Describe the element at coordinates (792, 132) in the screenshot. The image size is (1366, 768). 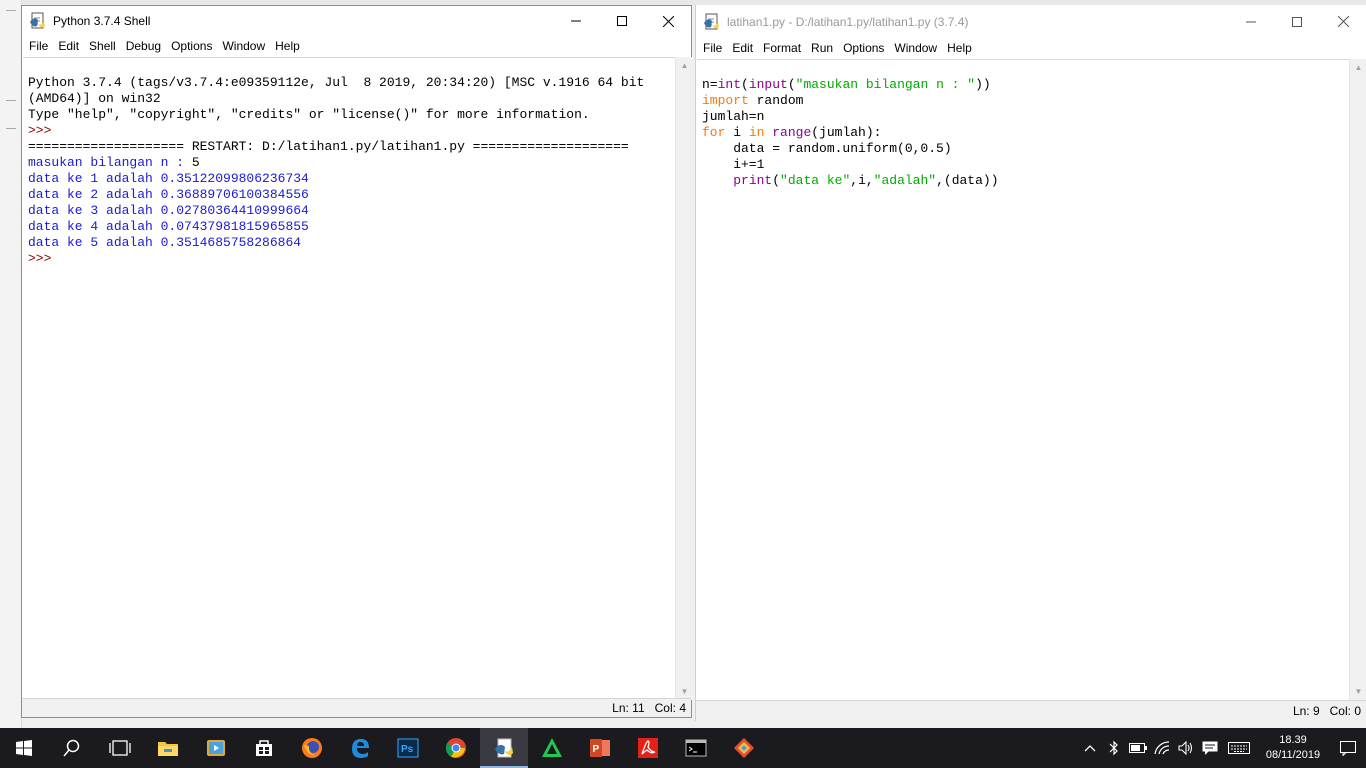
I see `code-line: for i in range(jumlah):` at that location.